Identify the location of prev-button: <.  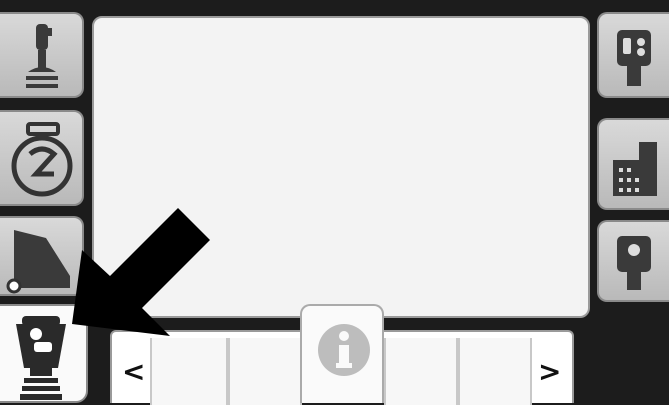
(133, 372).